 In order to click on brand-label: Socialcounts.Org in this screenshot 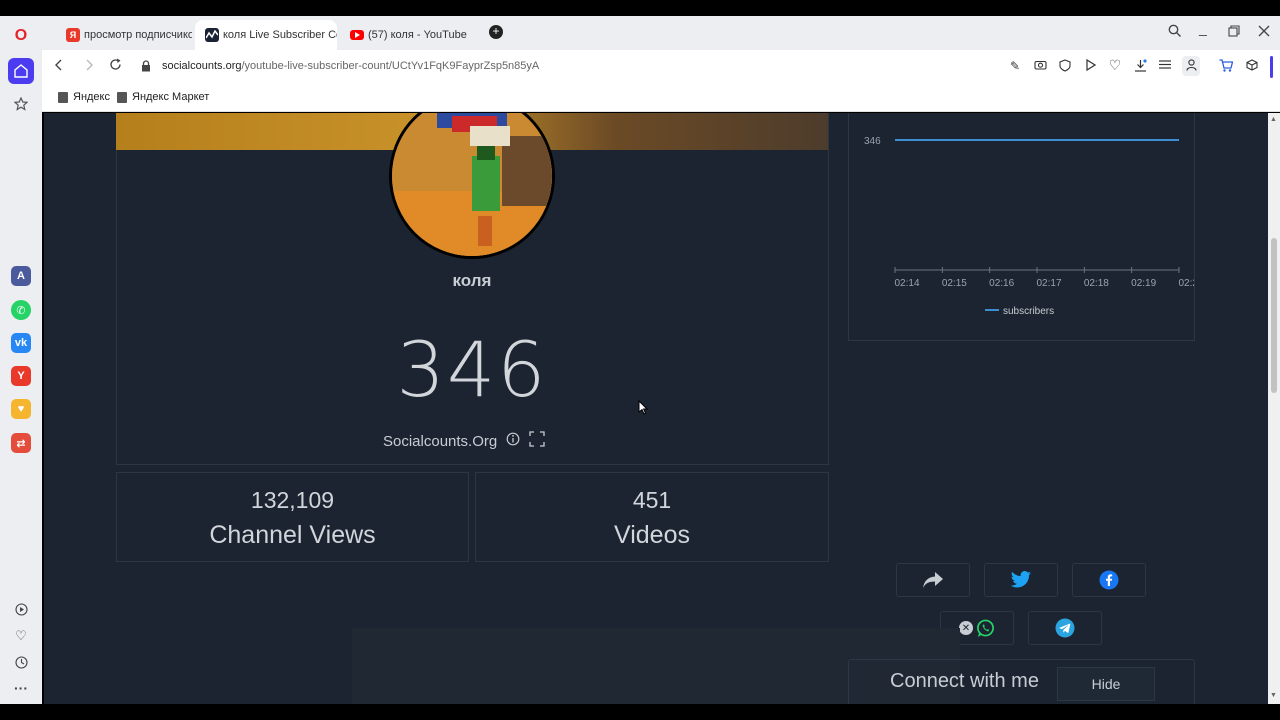, I will do `click(440, 441)`.